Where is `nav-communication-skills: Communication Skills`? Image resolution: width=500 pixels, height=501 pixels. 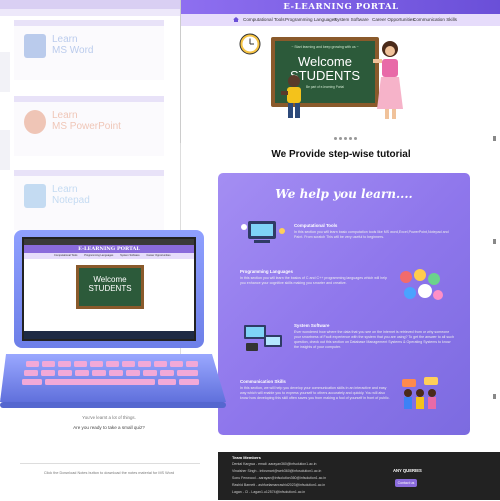
nav-communication-skills: Communication Skills is located at coordinates (435, 19).